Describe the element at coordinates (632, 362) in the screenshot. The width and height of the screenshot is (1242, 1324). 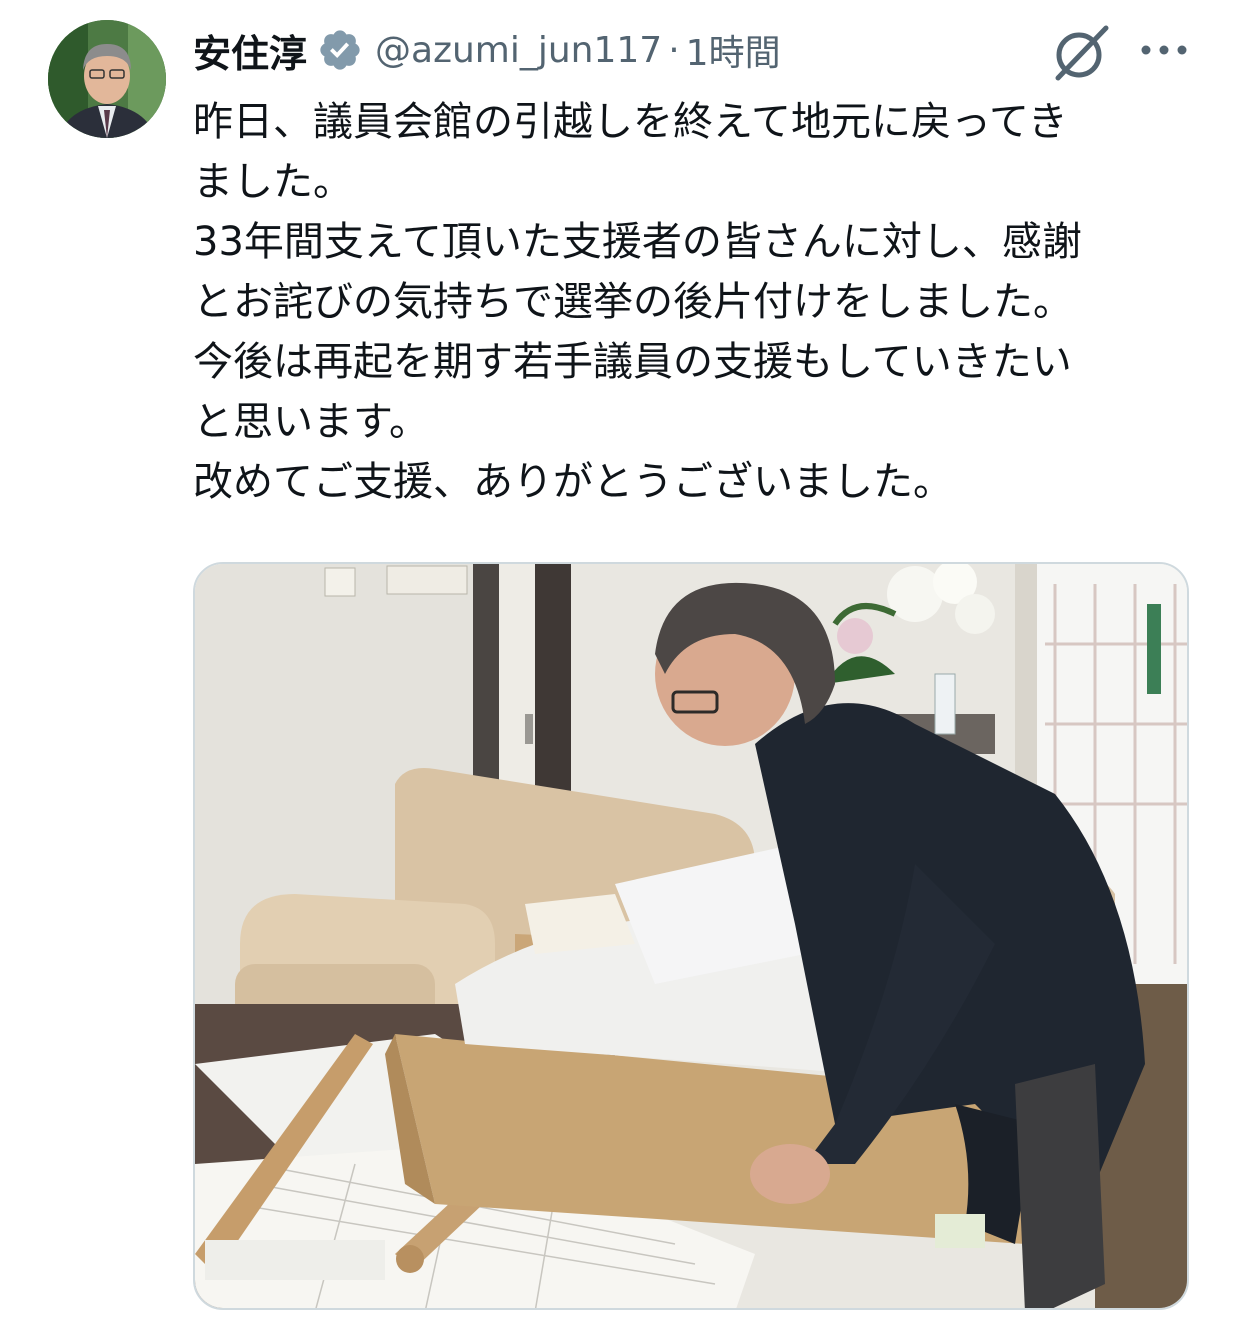
I see `tweet-line: 今後は再起を期す若手議員の支援もしていきたい` at that location.